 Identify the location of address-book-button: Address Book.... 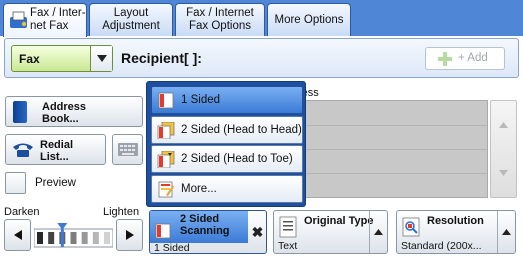
(74, 111).